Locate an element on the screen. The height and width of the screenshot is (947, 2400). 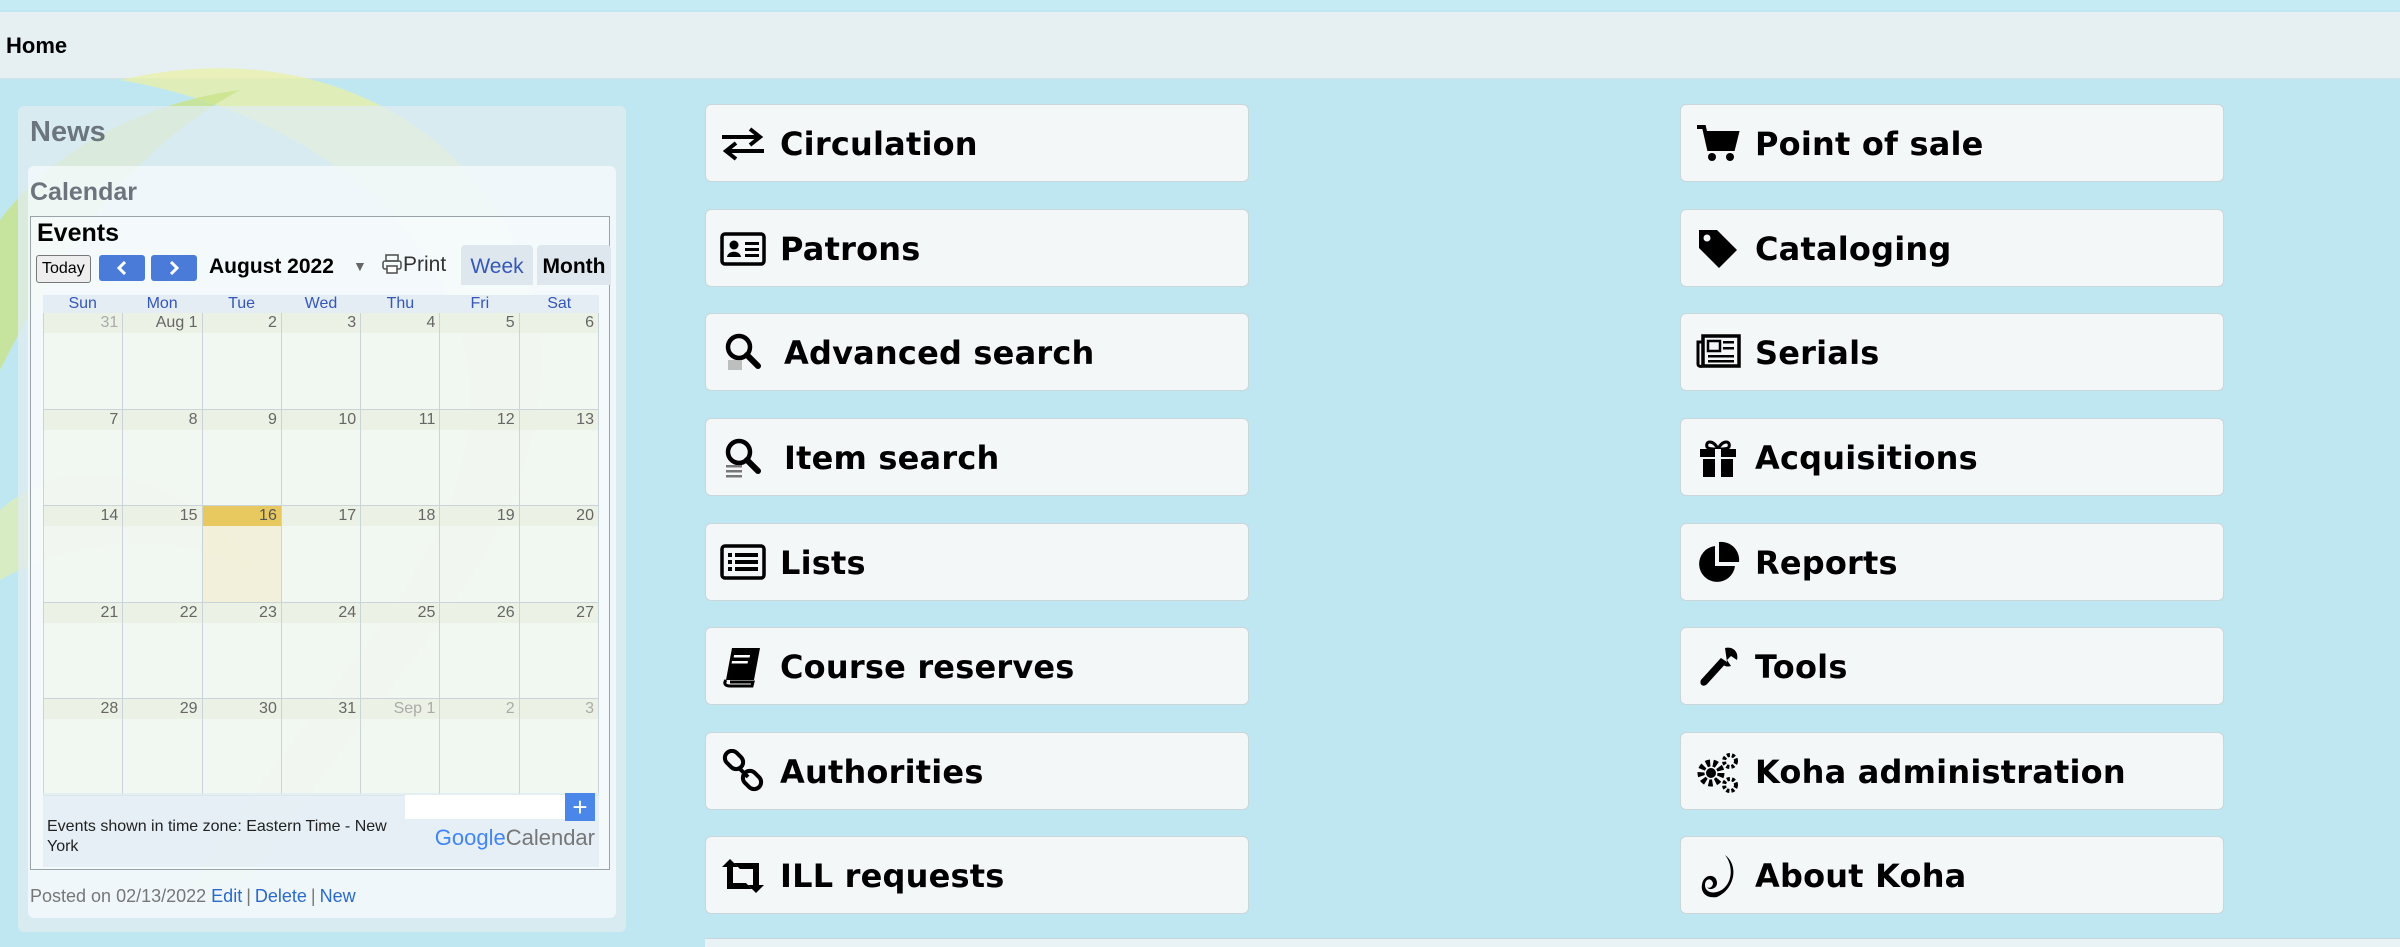
chevron-left-icon is located at coordinates (121, 268).